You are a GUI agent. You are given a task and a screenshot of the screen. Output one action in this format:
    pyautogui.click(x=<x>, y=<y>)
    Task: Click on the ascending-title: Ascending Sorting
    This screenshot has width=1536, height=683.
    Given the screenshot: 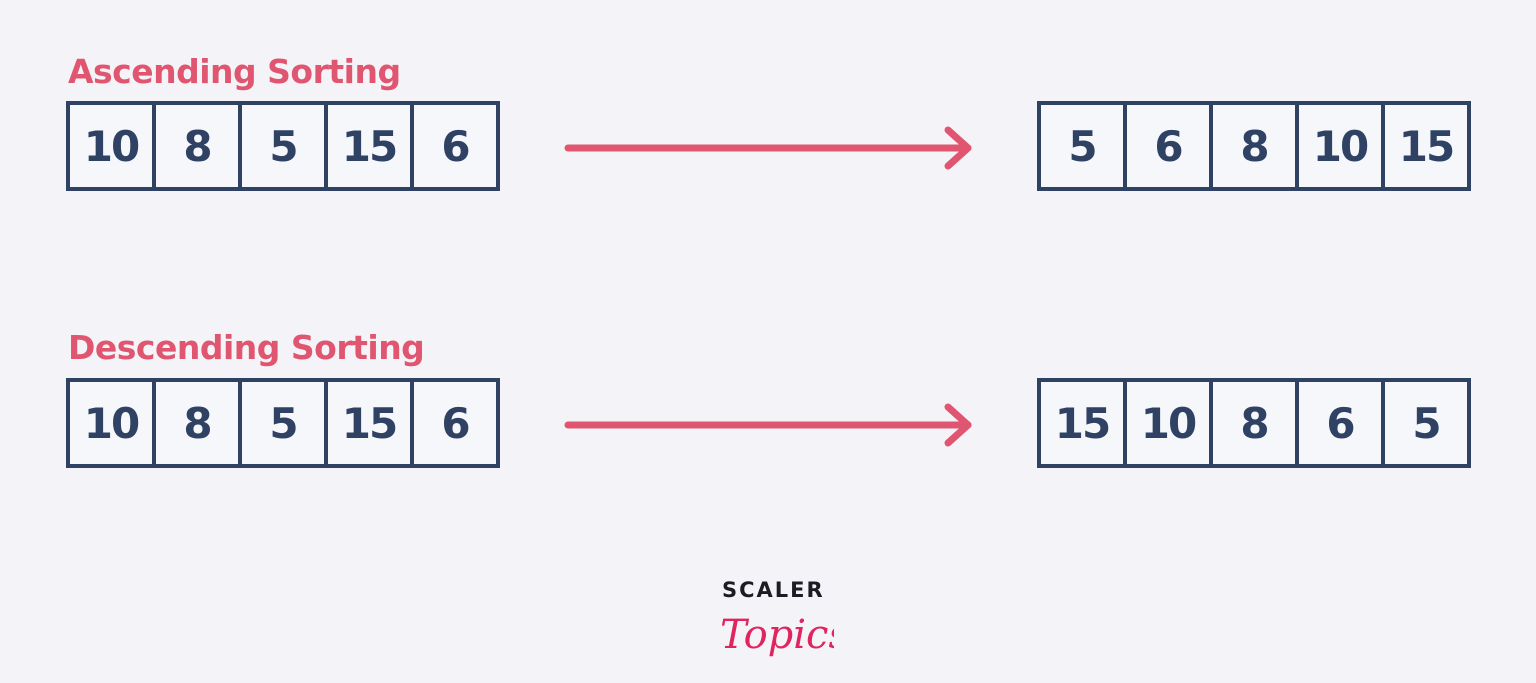 What is the action you would take?
    pyautogui.click(x=234, y=71)
    